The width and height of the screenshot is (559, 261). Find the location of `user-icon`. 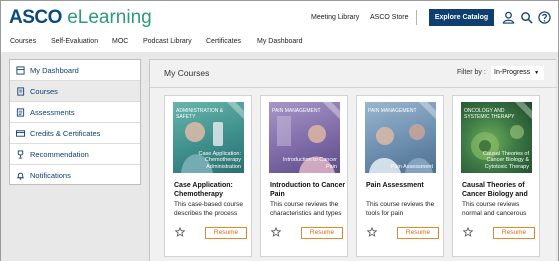

user-icon is located at coordinates (508, 17).